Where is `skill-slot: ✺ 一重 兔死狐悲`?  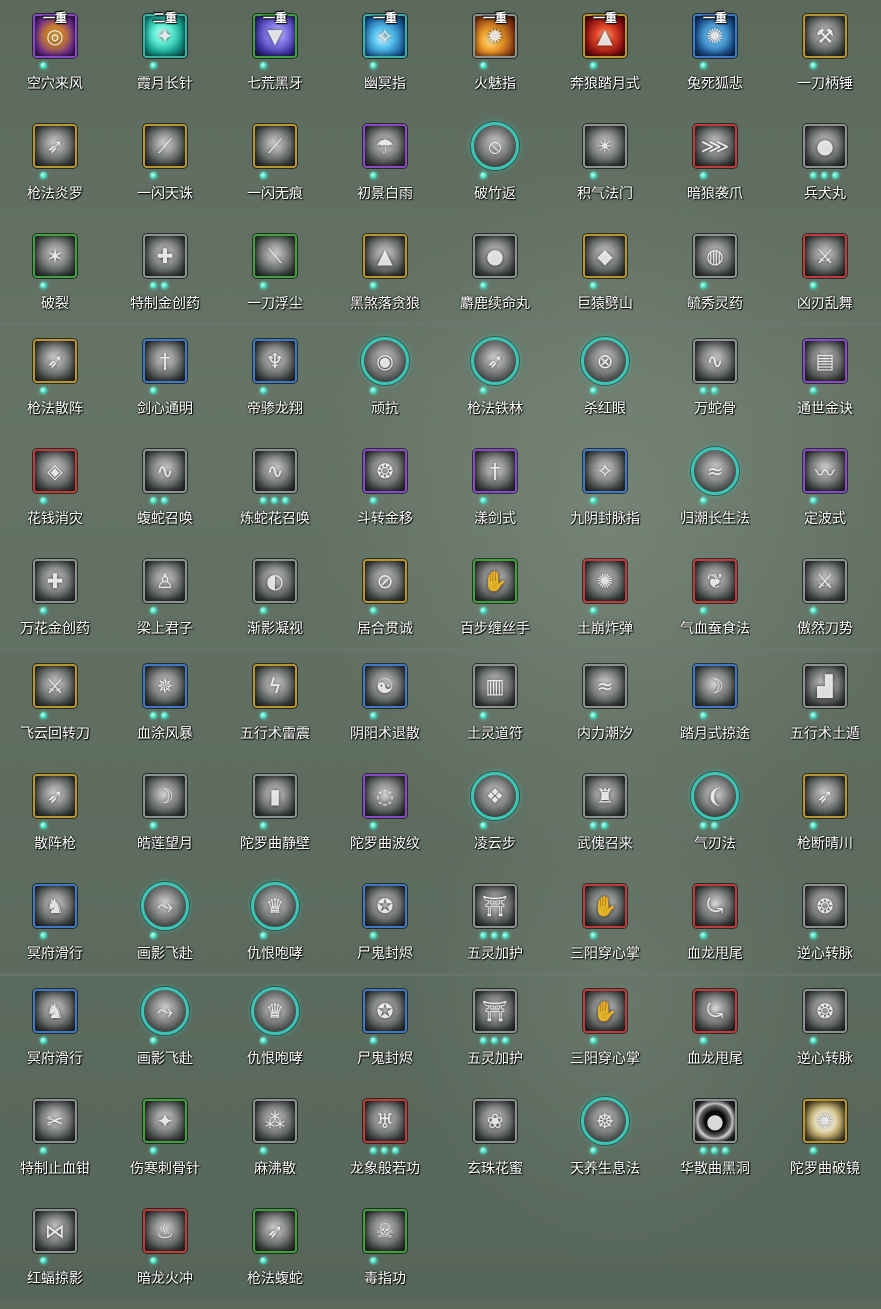 skill-slot: ✺ 一重 兔死狐悲 is located at coordinates (715, 63).